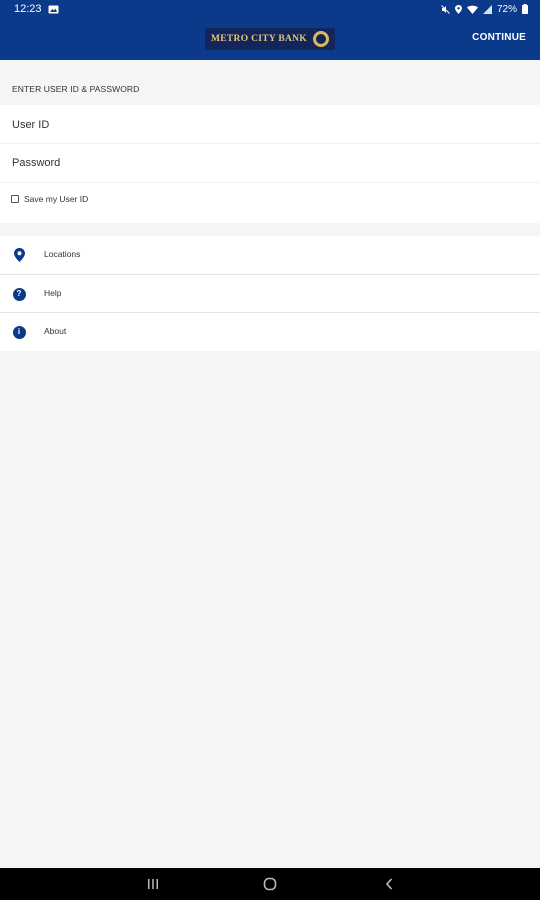 Image resolution: width=540 pixels, height=900 pixels. Describe the element at coordinates (506, 9) in the screenshot. I see `battery-percent: 72%` at that location.